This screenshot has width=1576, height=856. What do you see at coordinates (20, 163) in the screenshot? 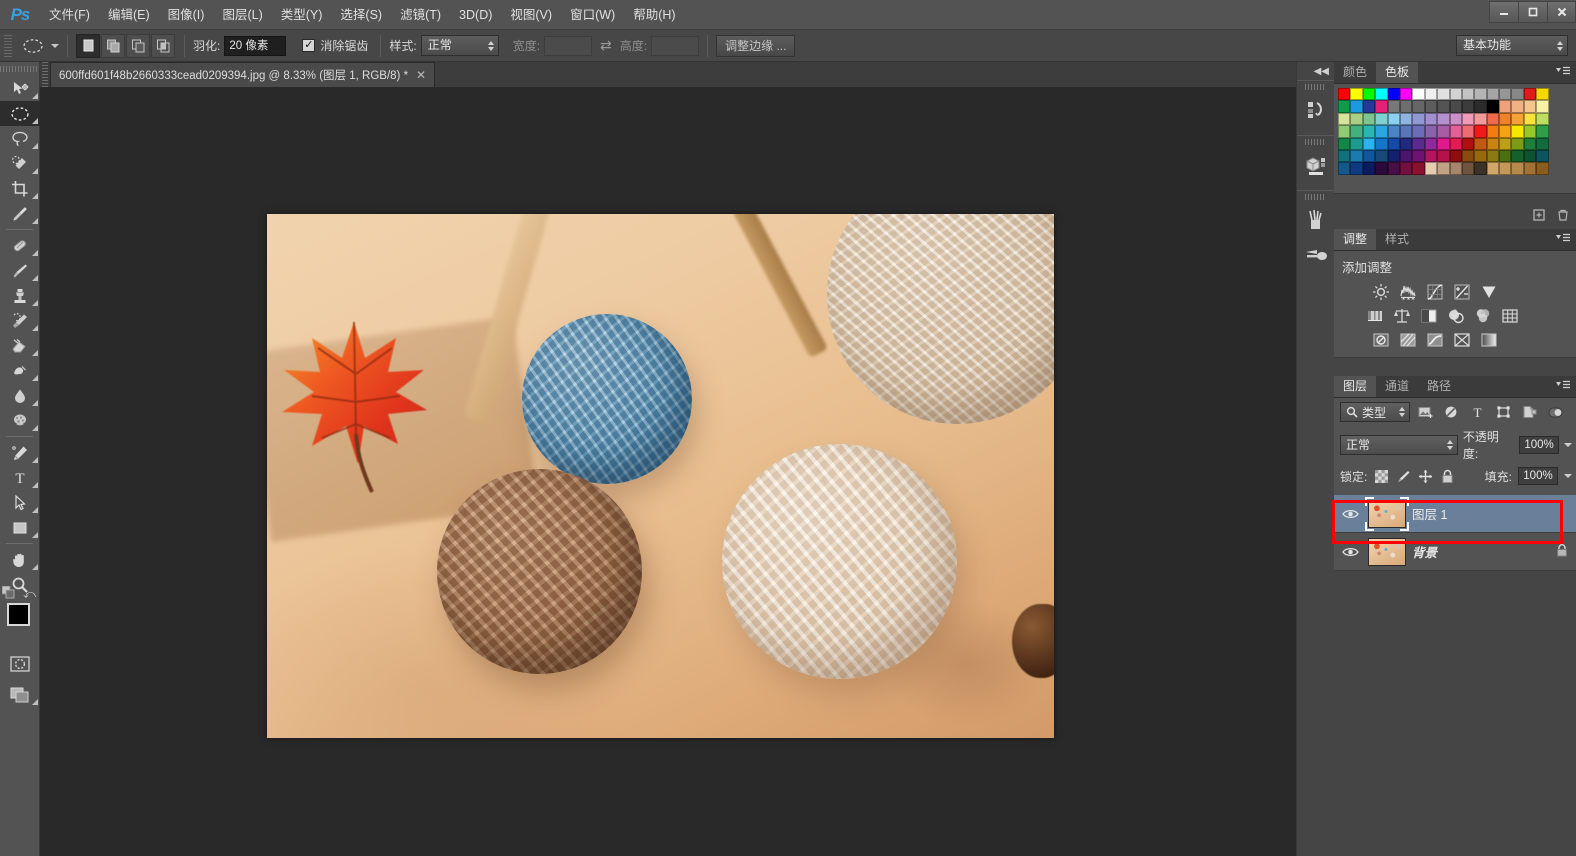
I see `quick-selection-tool` at bounding box center [20, 163].